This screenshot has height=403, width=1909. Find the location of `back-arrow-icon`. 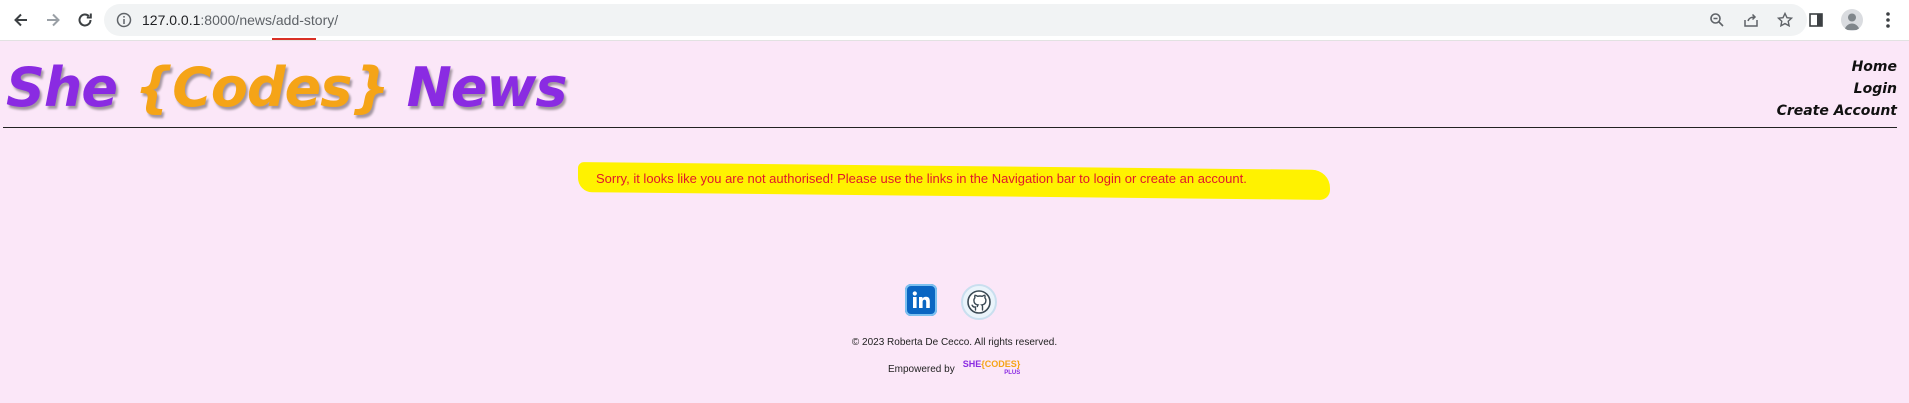

back-arrow-icon is located at coordinates (20, 20).